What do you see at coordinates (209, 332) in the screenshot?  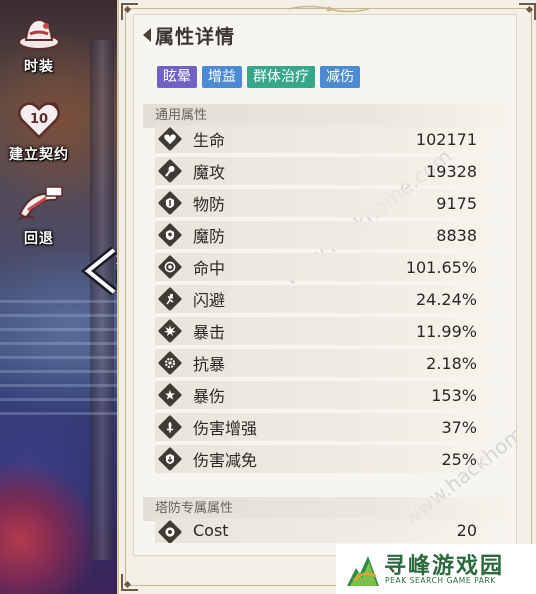 I see `stat-name: 暴击` at bounding box center [209, 332].